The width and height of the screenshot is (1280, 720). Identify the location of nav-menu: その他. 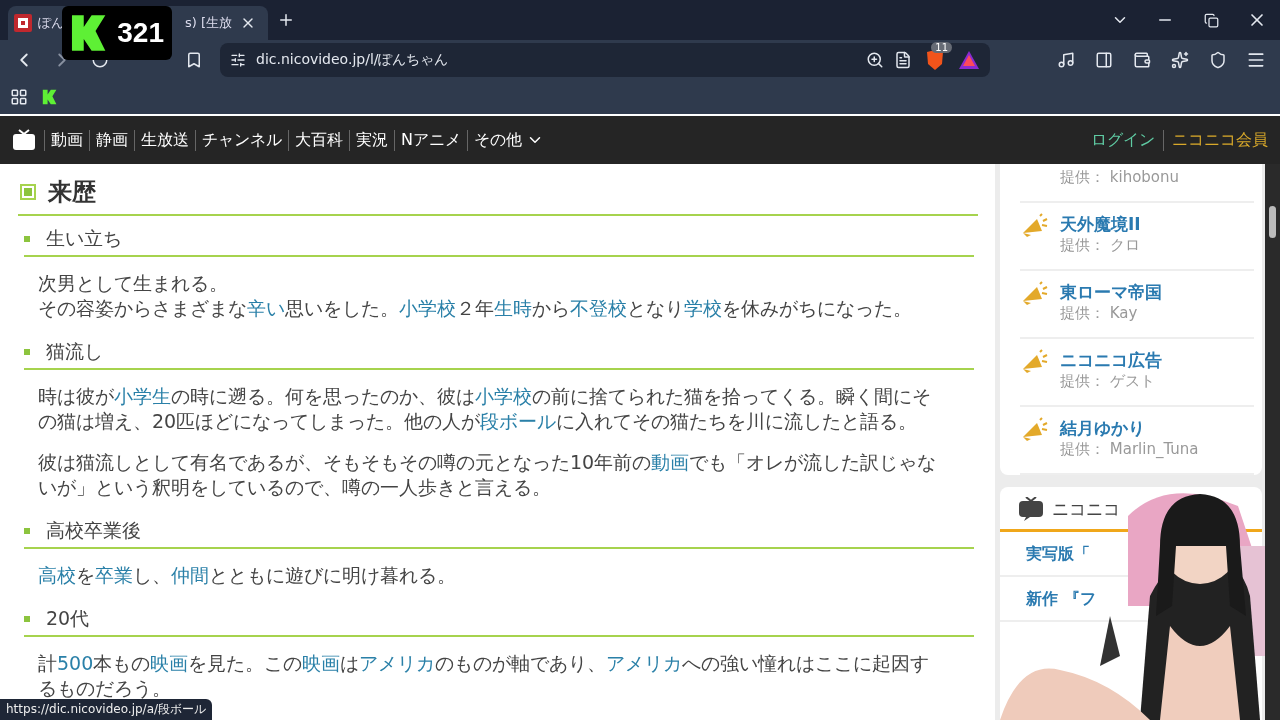
(508, 140).